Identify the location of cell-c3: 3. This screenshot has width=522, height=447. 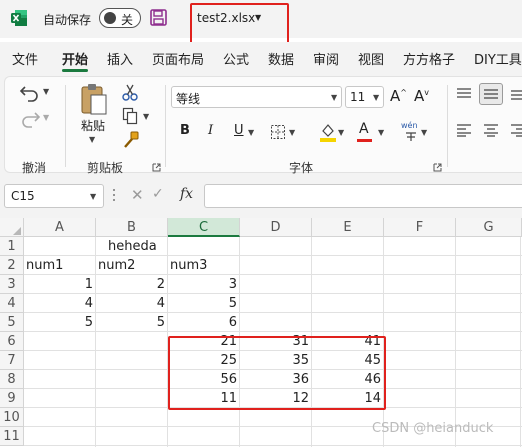
(203, 284).